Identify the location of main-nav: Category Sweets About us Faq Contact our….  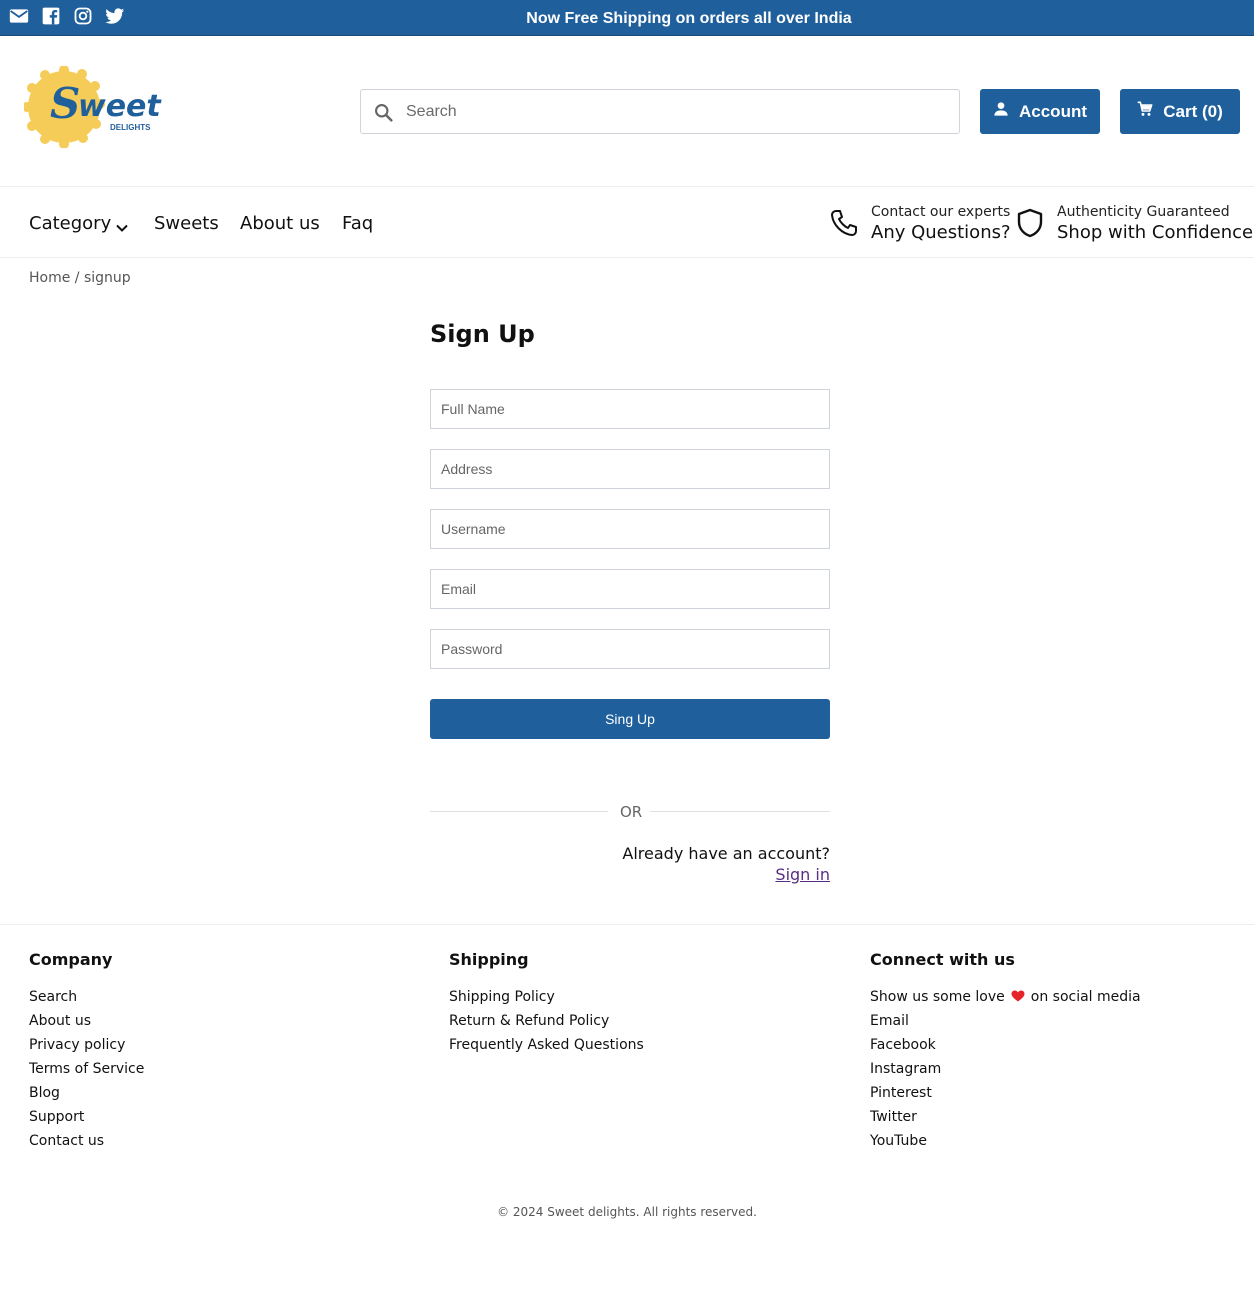
(627, 222).